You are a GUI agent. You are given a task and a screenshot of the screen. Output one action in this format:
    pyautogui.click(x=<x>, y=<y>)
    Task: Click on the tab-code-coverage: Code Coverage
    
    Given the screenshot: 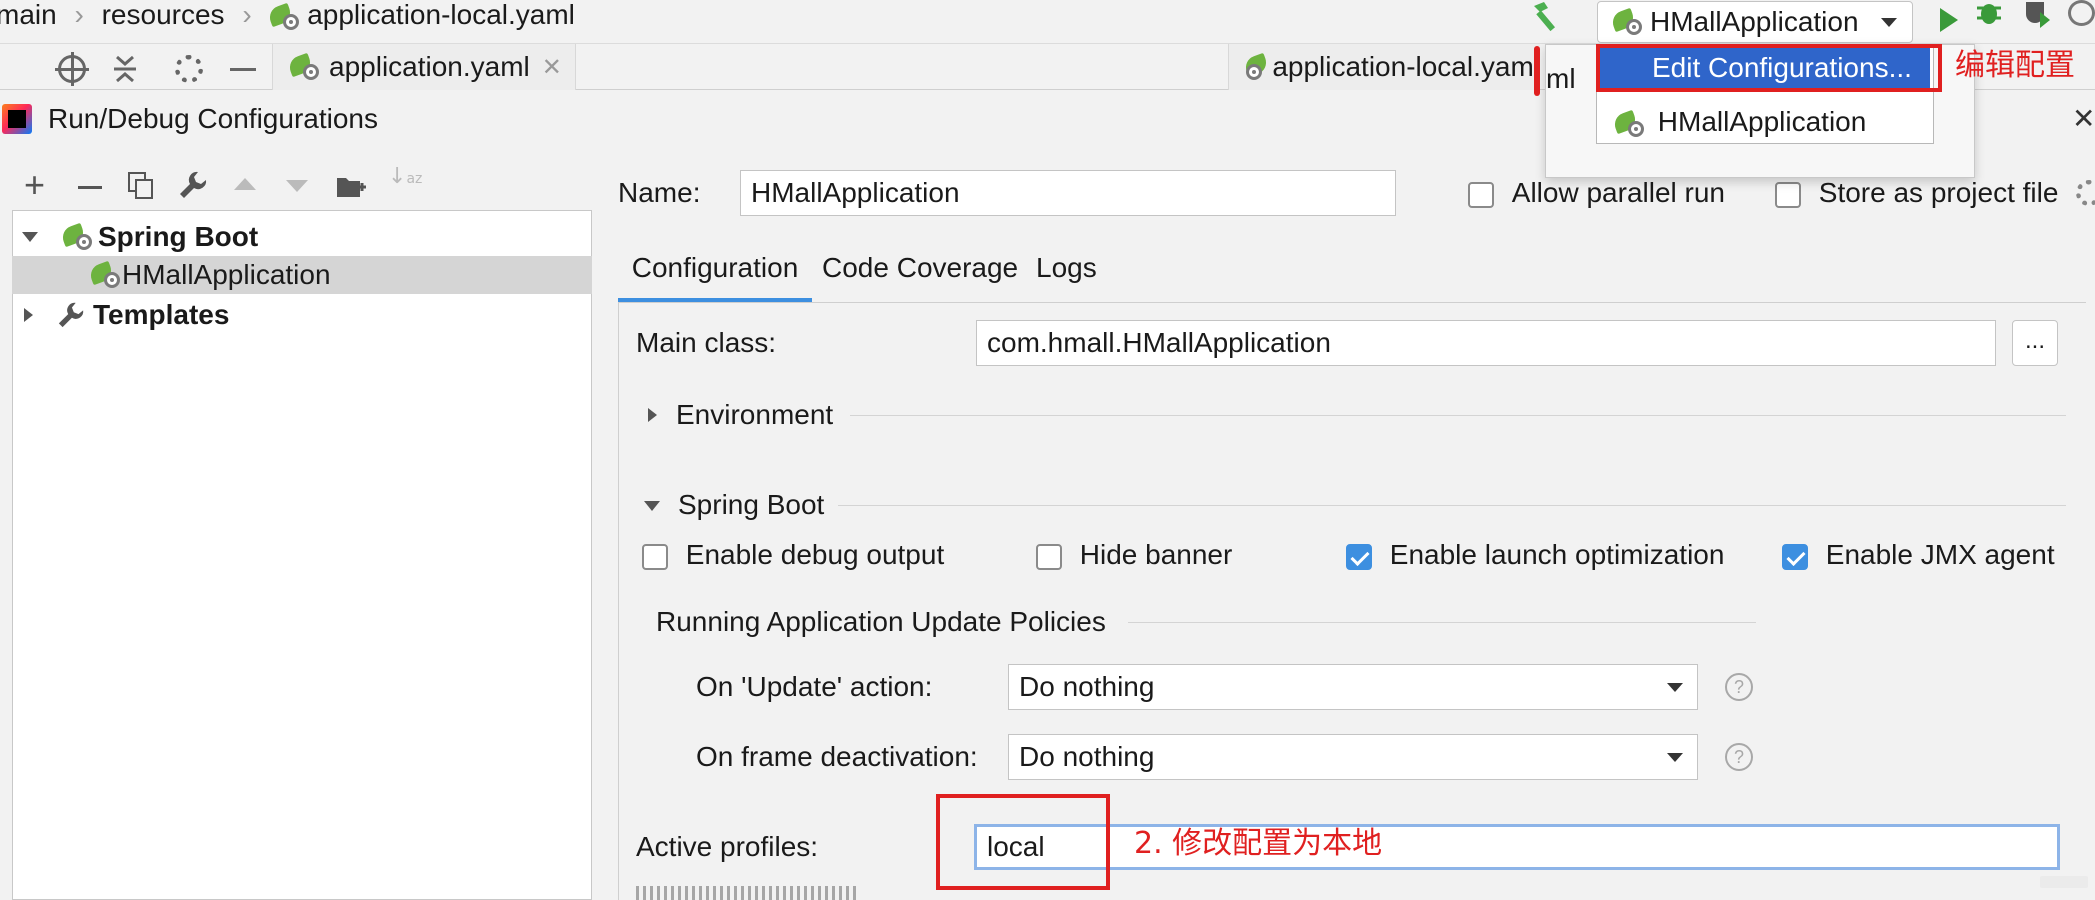 What is the action you would take?
    pyautogui.click(x=920, y=268)
    